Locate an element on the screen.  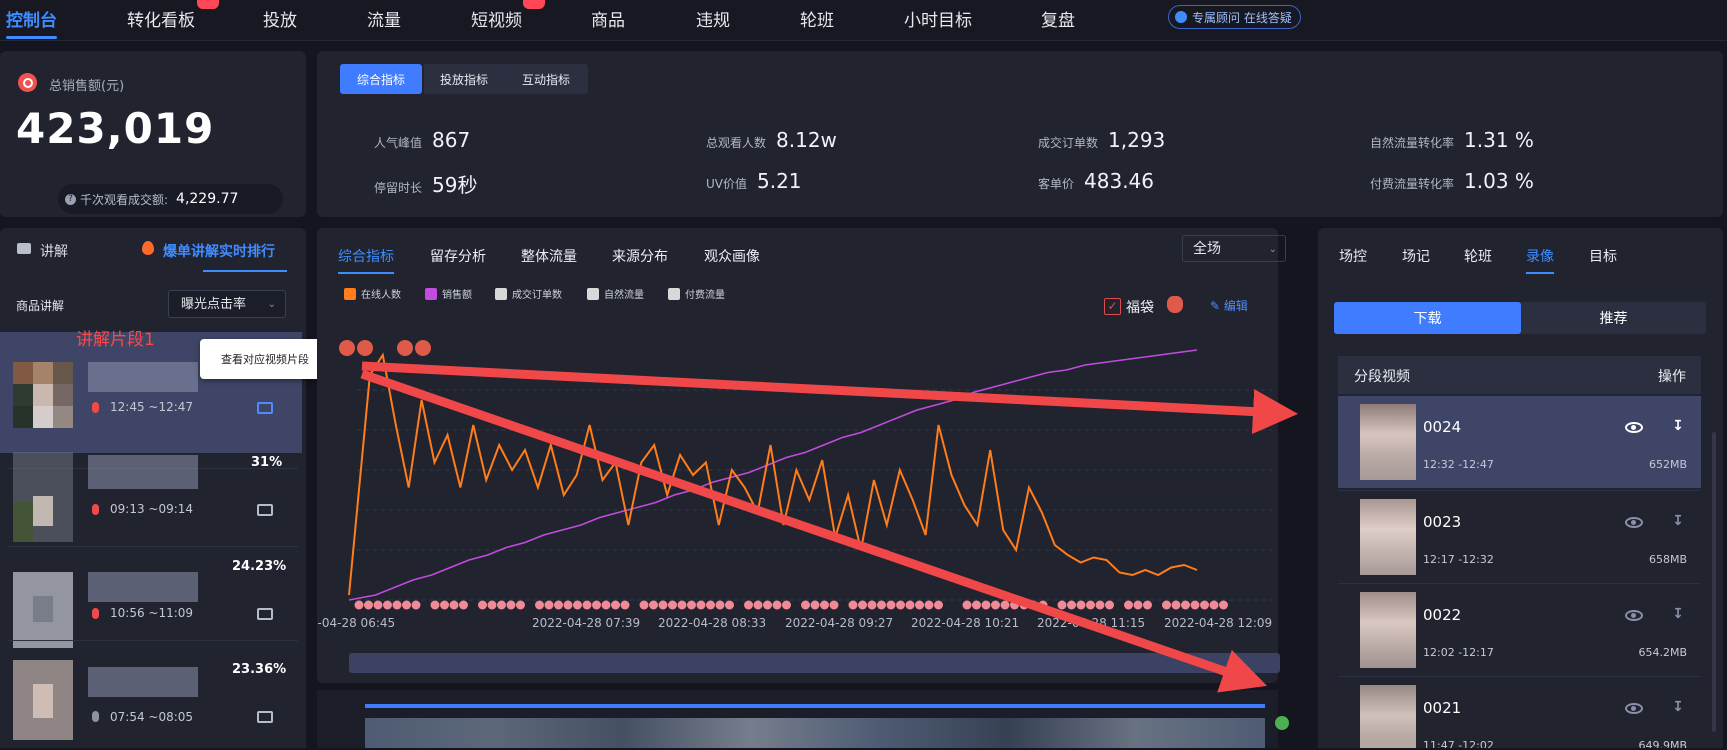
legend-orders: 成交订单数 is located at coordinates (528, 293).